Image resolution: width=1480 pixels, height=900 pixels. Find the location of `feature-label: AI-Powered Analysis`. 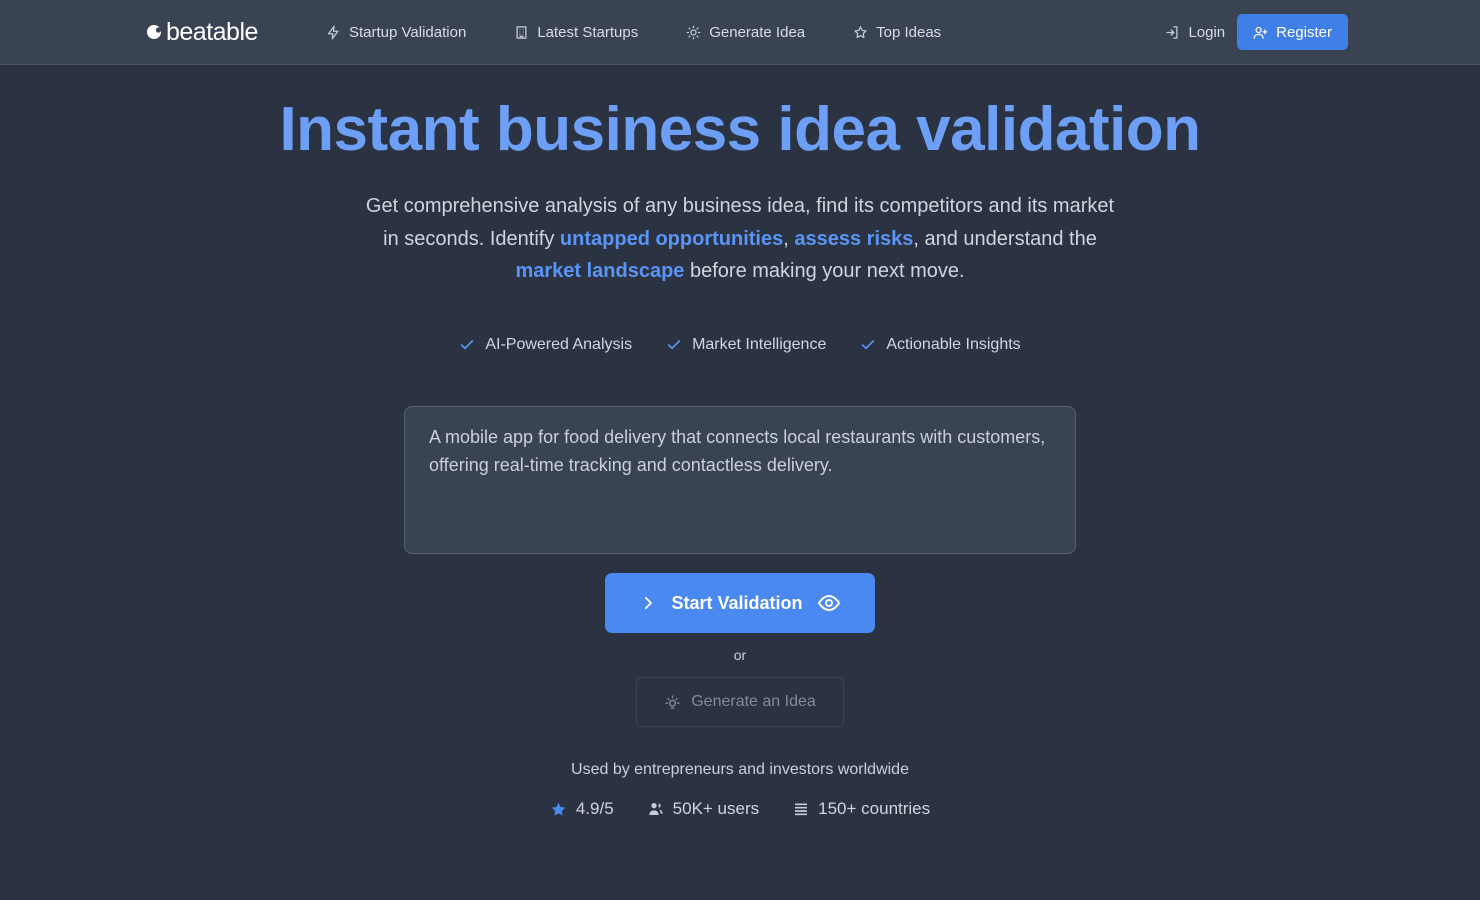

feature-label: AI-Powered Analysis is located at coordinates (559, 344).